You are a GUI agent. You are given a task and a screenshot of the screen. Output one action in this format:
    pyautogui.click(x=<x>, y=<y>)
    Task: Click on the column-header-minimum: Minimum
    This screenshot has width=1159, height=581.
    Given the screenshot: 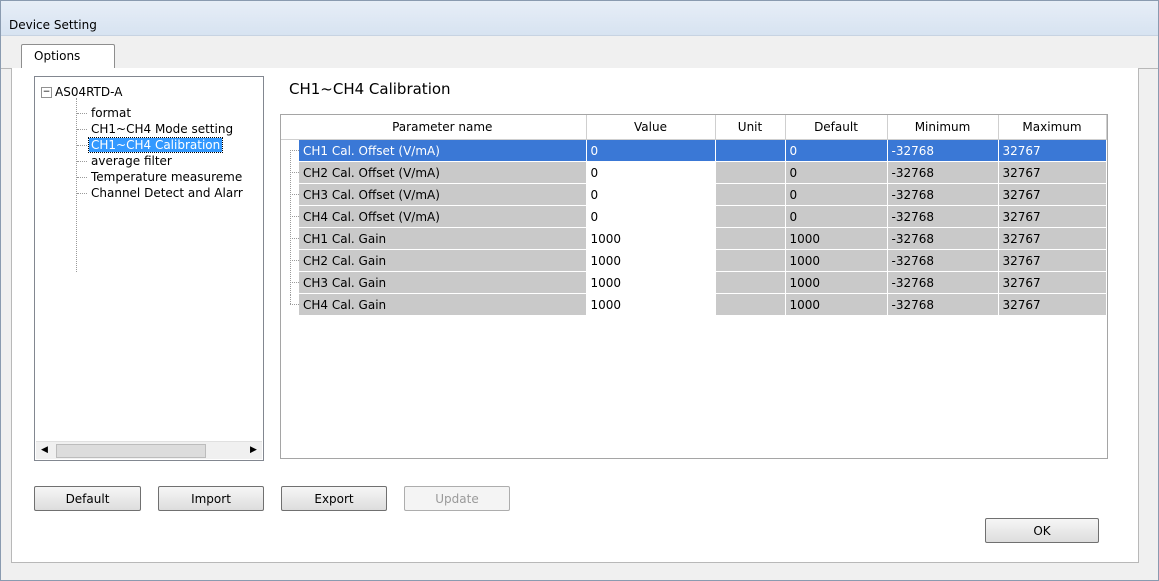 What is the action you would take?
    pyautogui.click(x=943, y=127)
    